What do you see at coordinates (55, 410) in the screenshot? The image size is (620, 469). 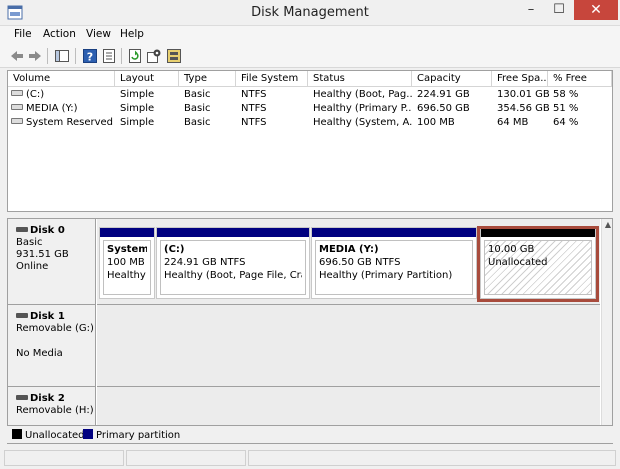 I see `disk-type: Removable (H:)` at bounding box center [55, 410].